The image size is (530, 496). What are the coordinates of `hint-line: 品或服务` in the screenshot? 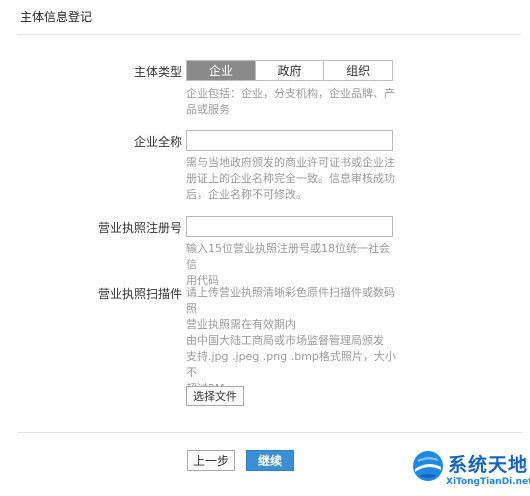 It's located at (208, 109).